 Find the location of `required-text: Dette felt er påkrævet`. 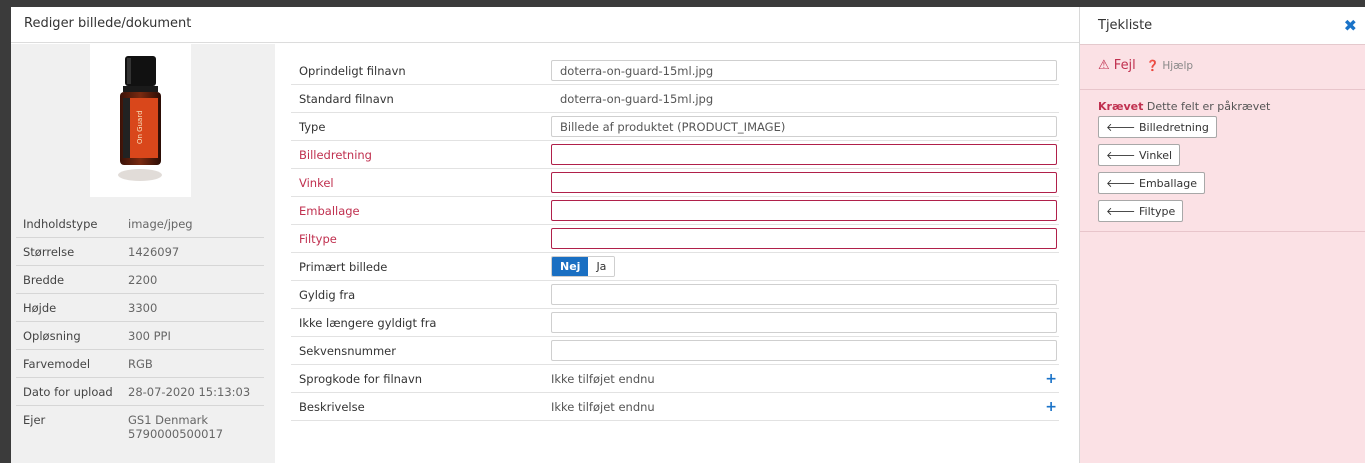

required-text: Dette felt er påkrævet is located at coordinates (1208, 106).